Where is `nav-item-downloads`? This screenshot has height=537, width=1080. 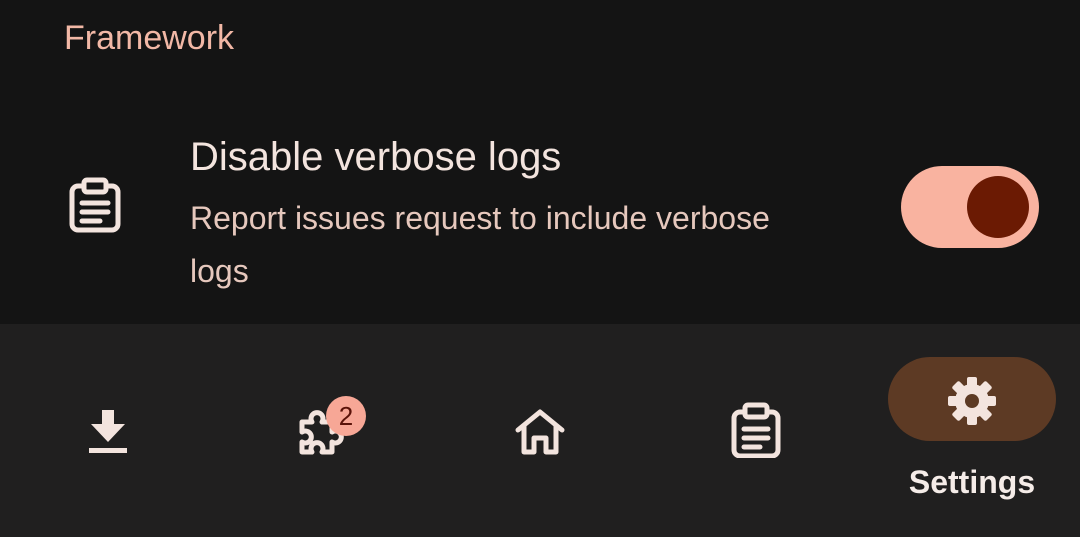 nav-item-downloads is located at coordinates (108, 430).